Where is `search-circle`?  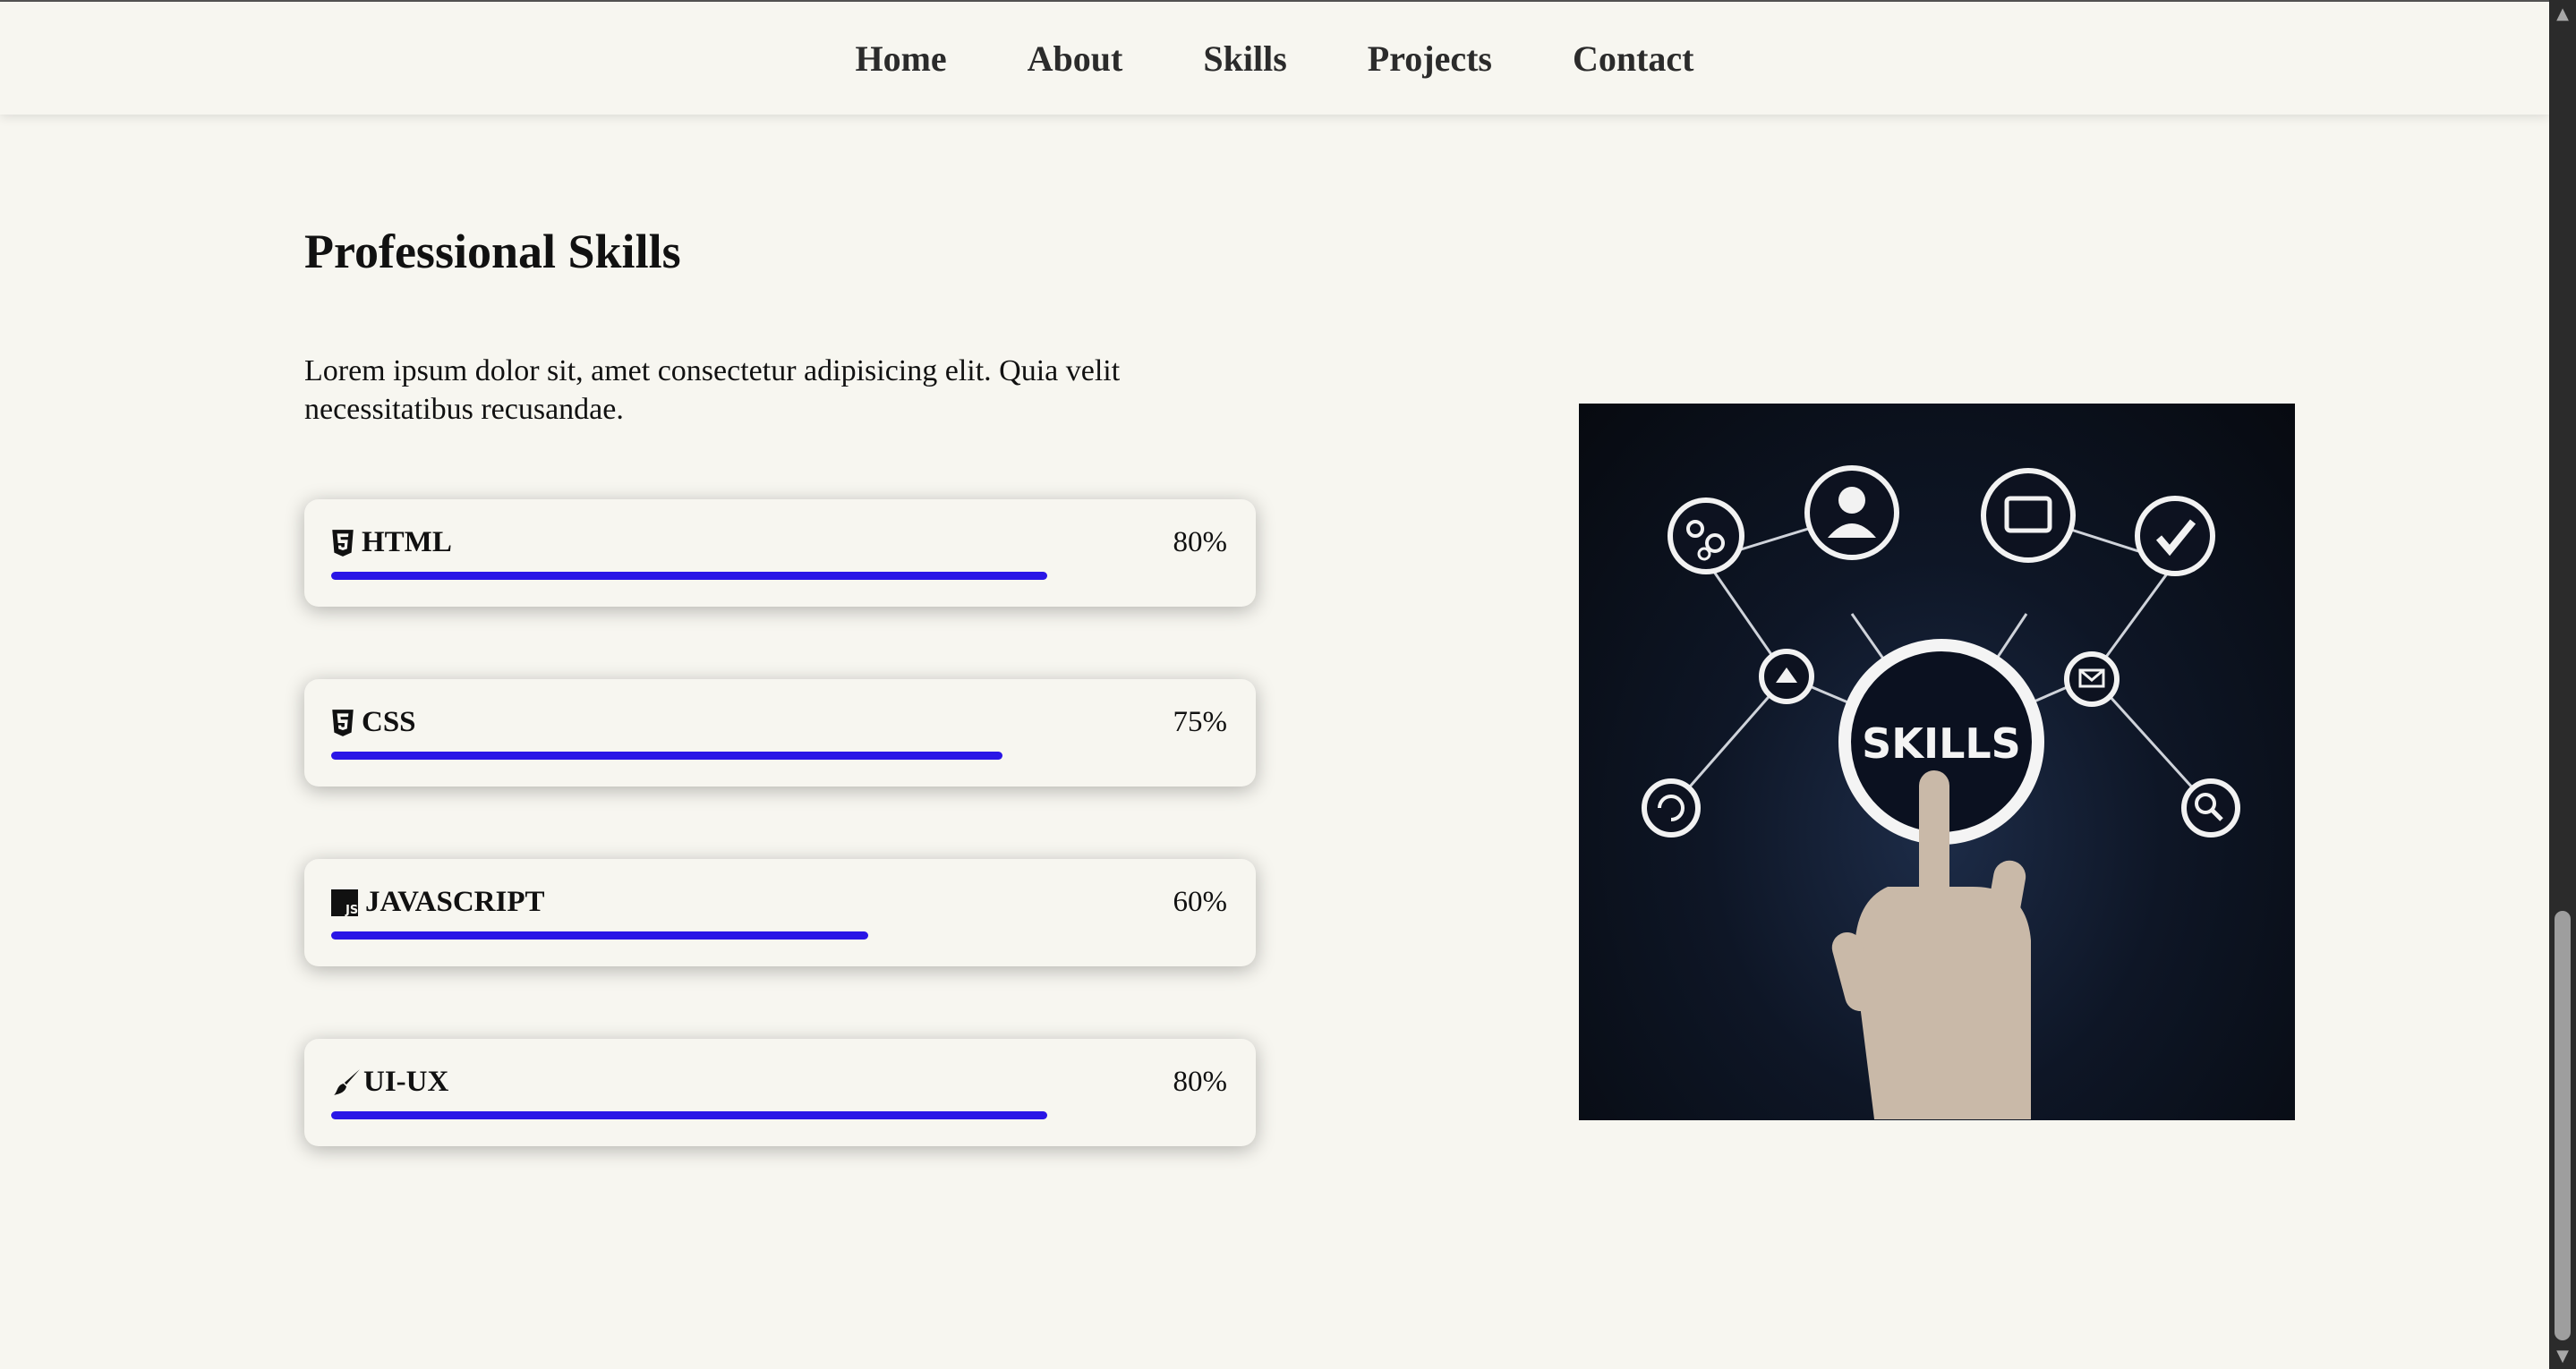 search-circle is located at coordinates (2210, 808).